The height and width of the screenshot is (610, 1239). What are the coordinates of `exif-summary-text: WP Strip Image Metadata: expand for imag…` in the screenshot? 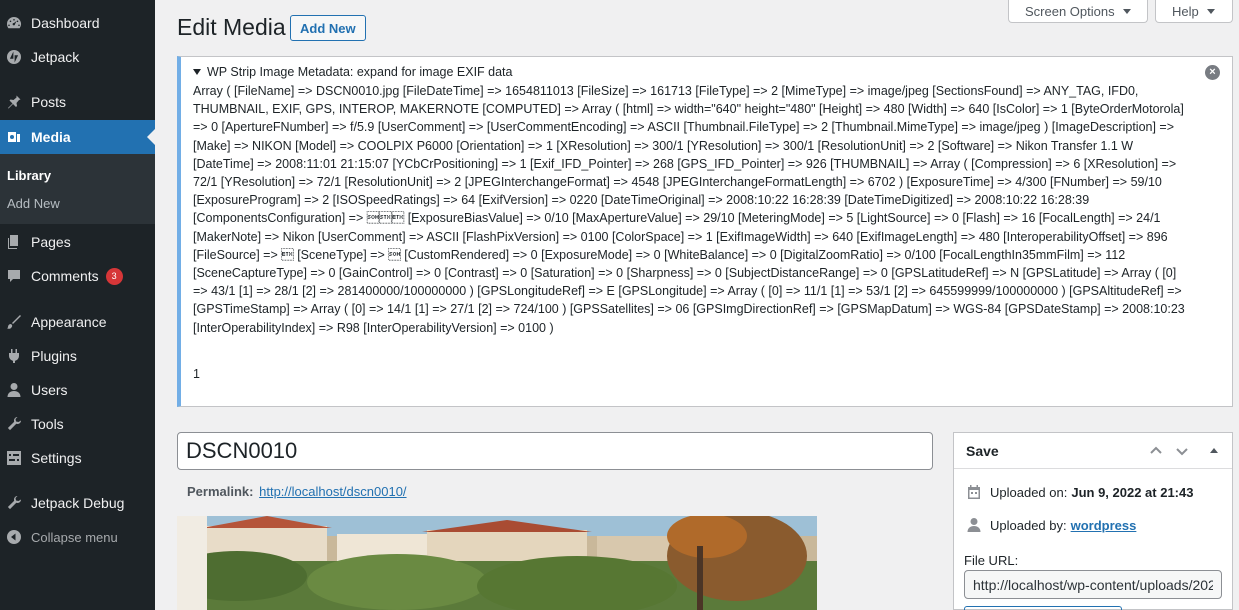 It's located at (360, 72).